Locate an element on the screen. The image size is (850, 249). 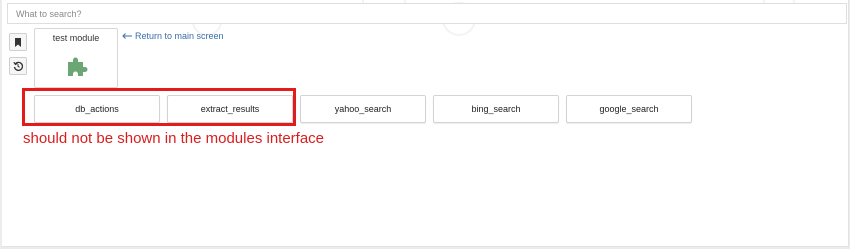
submodule-label: bing_search is located at coordinates (496, 109).